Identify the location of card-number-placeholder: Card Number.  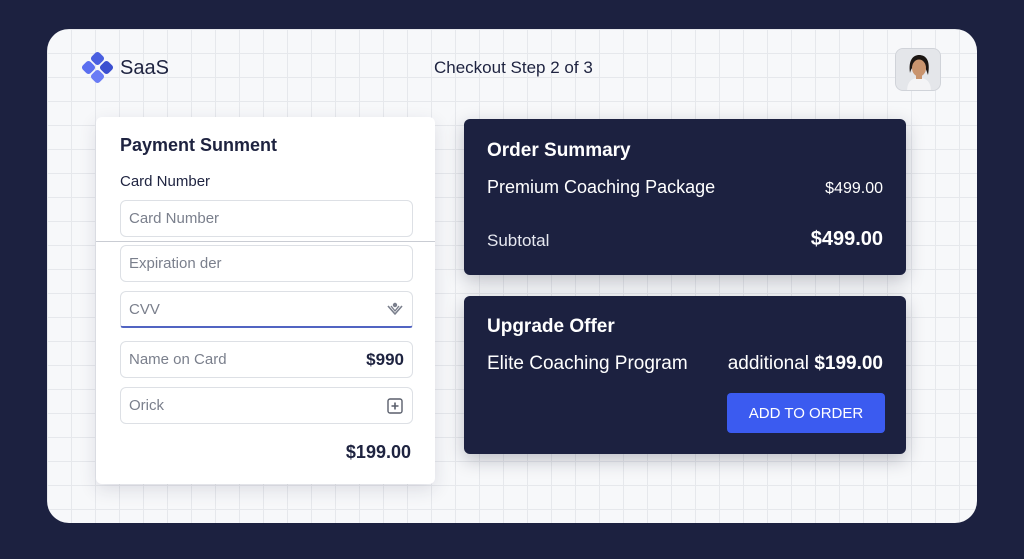
(174, 218).